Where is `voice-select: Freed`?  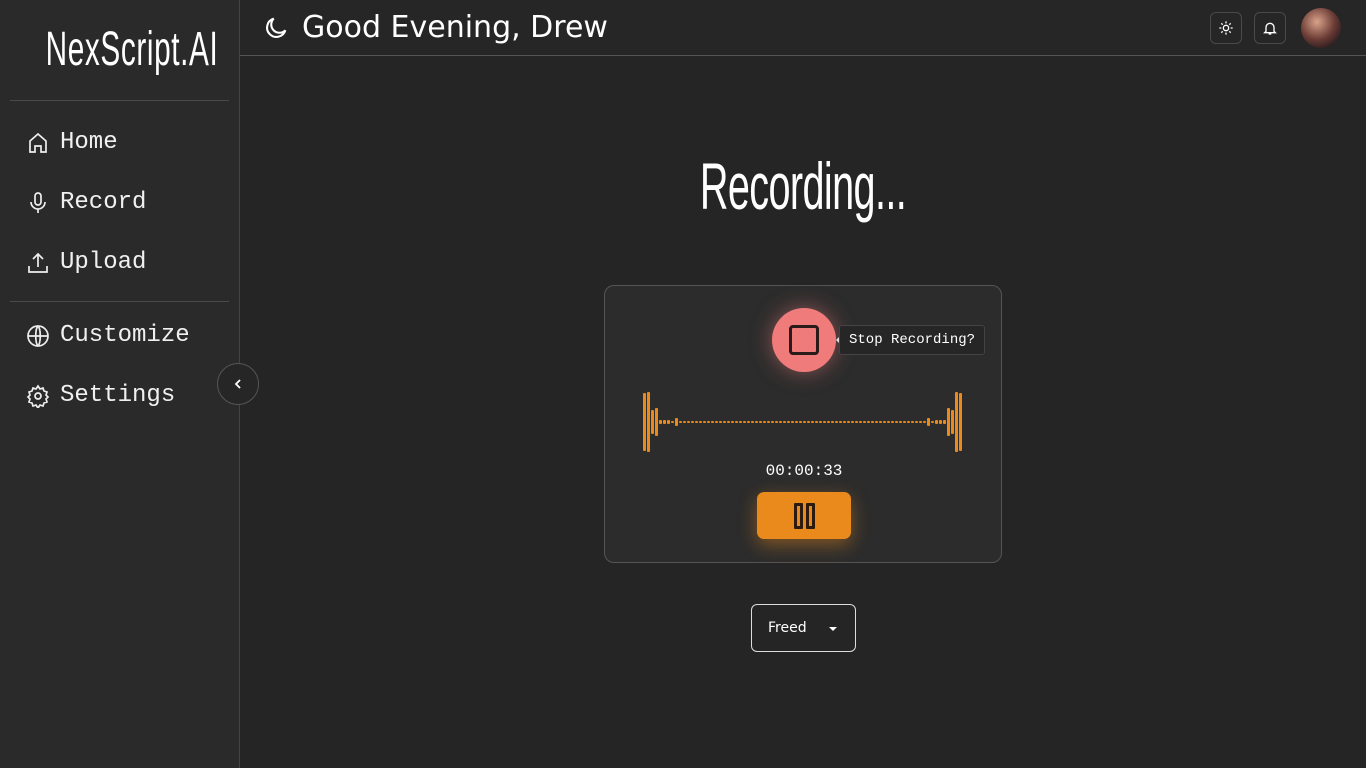
voice-select: Freed is located at coordinates (803, 628).